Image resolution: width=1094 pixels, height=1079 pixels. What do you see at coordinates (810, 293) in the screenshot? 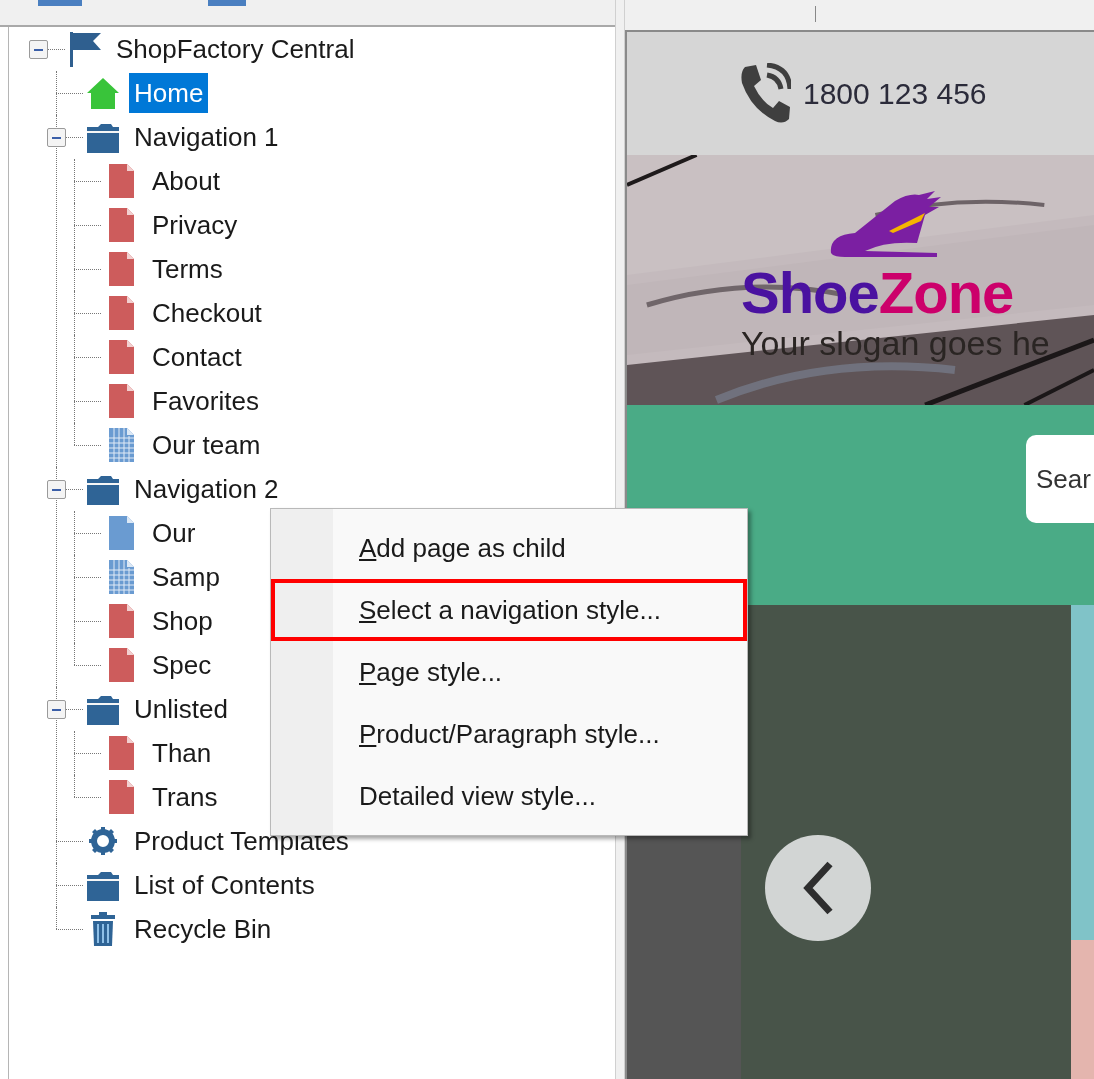
I see `logo-text: Shoe` at bounding box center [810, 293].